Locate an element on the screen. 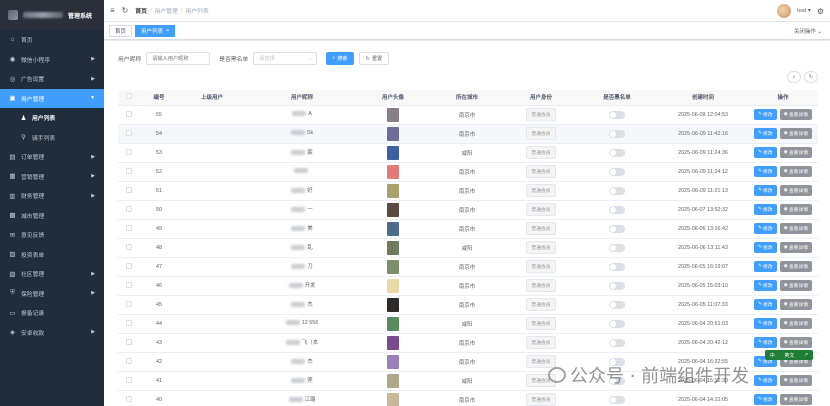  sidebar-item-14: ▭ 报备记录 is located at coordinates (52, 313).